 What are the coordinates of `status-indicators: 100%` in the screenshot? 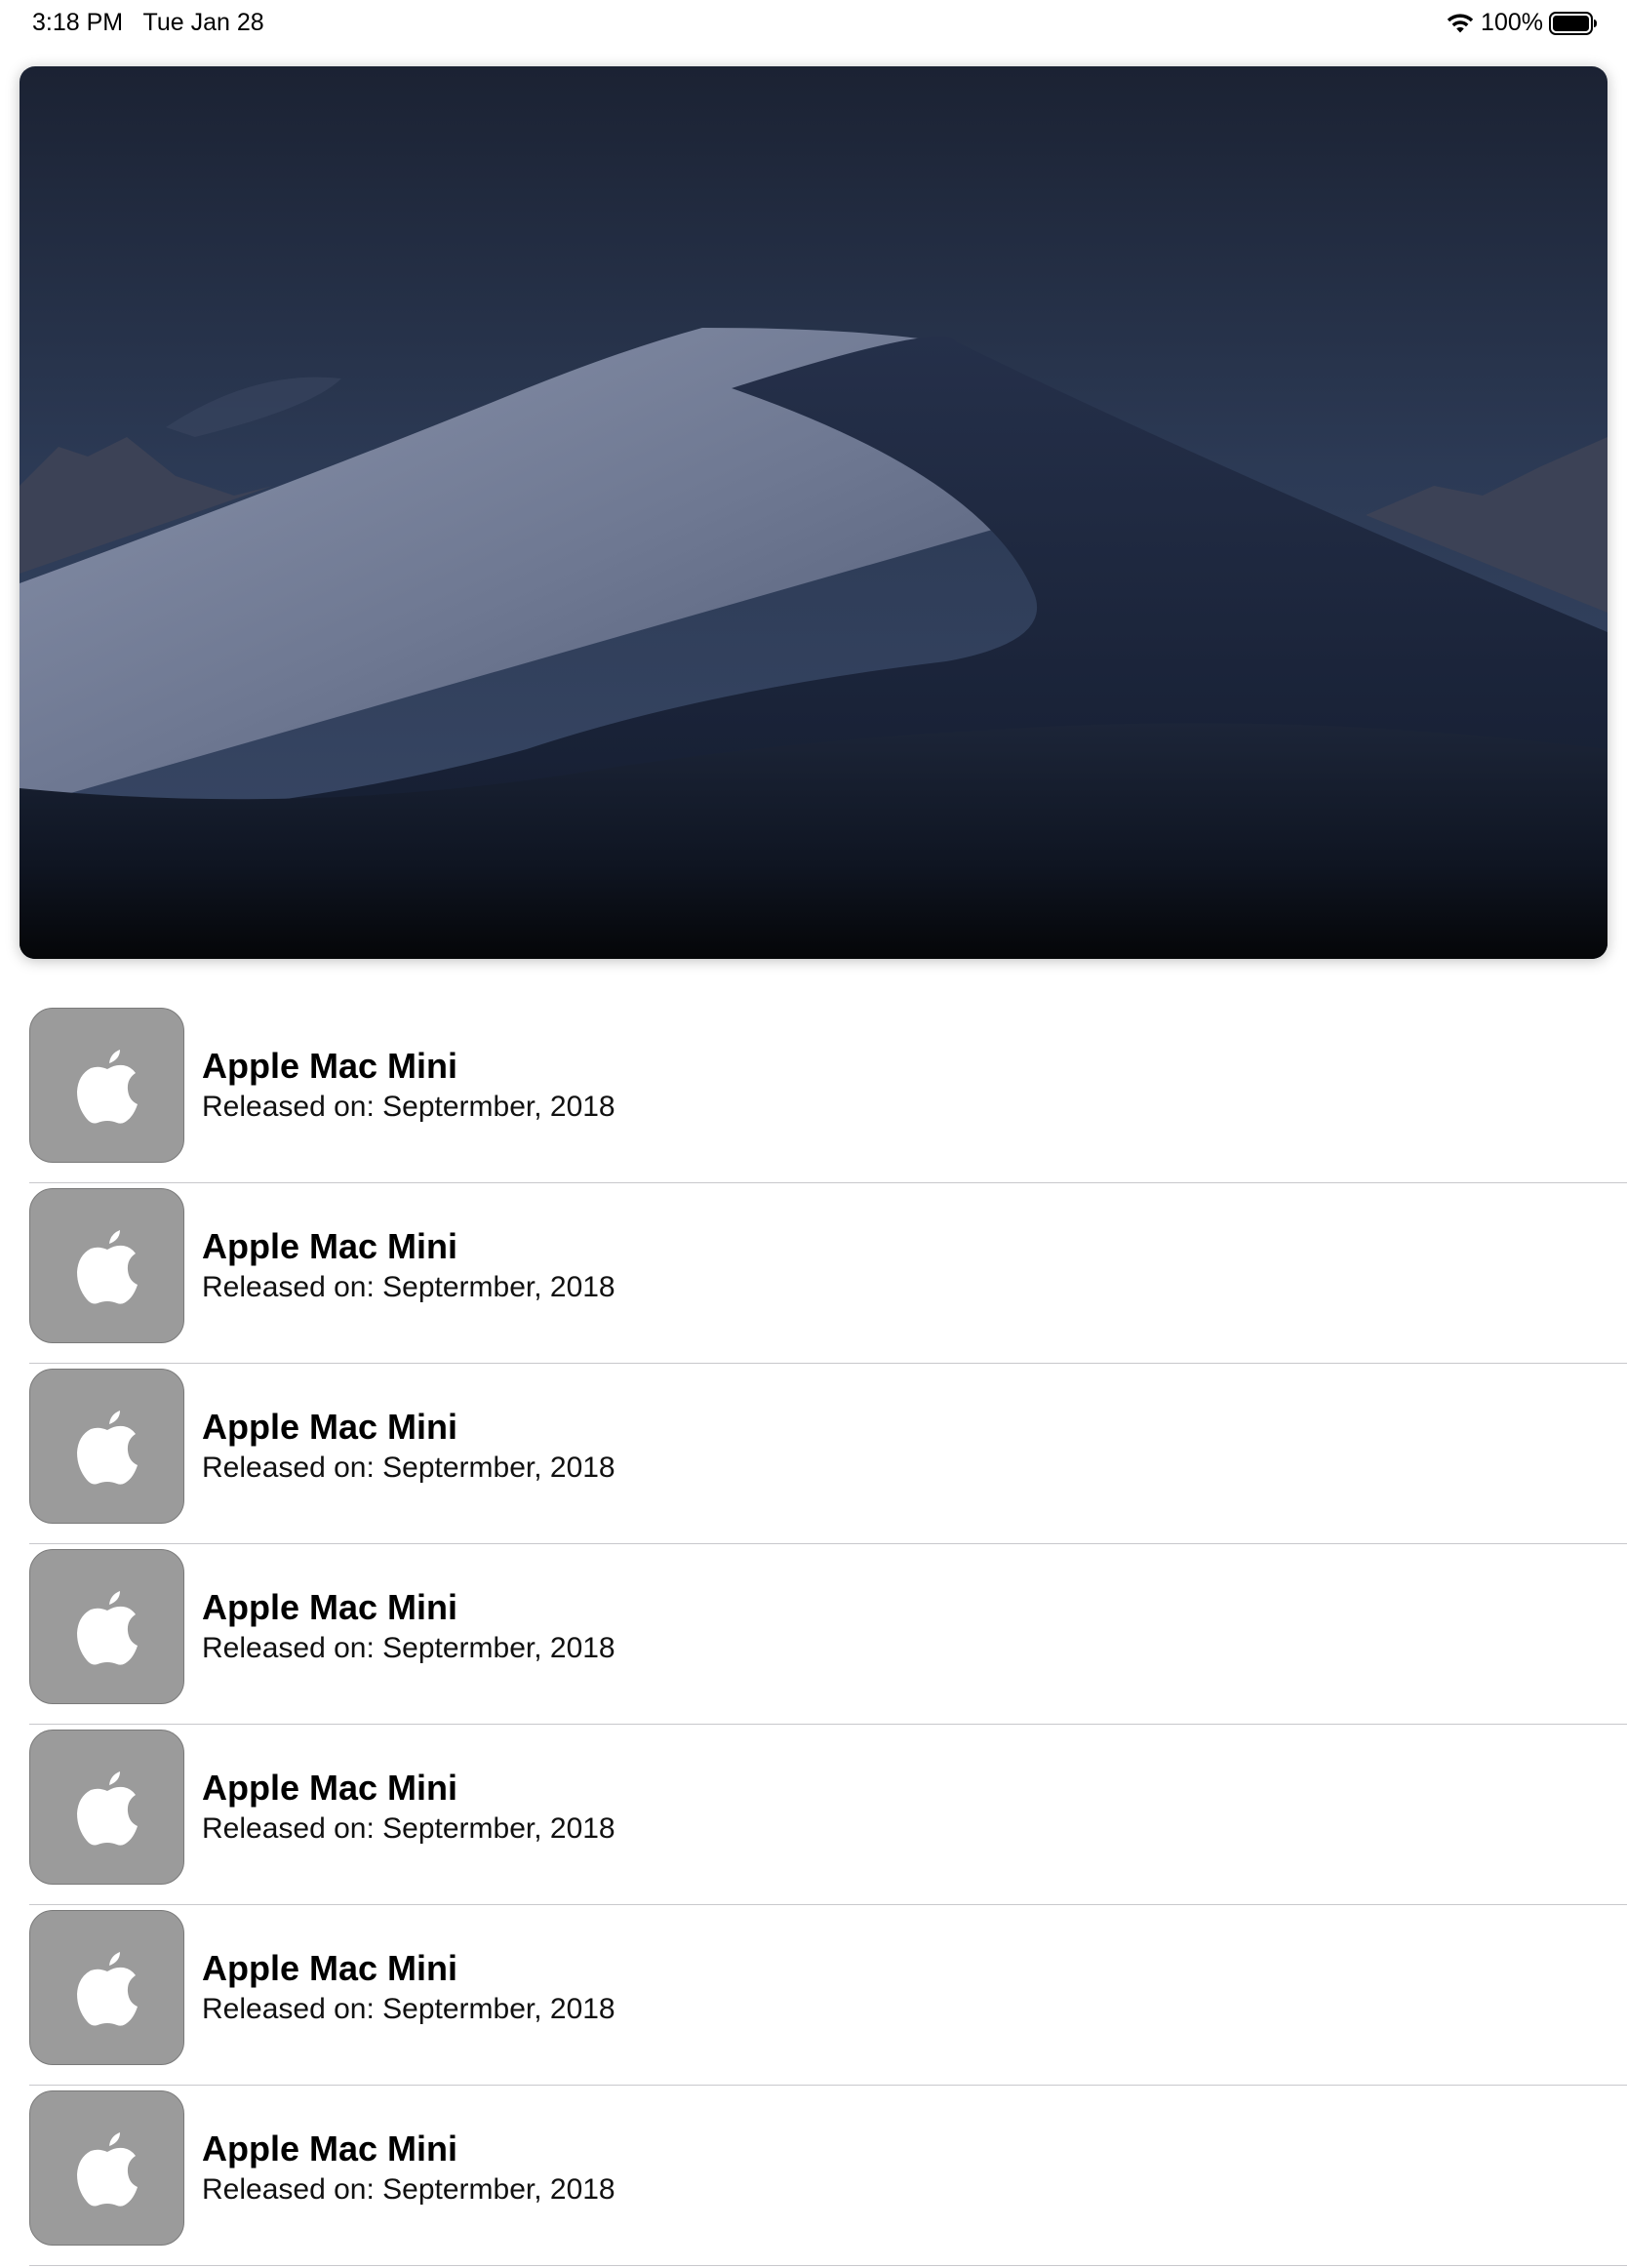 It's located at (1522, 23).